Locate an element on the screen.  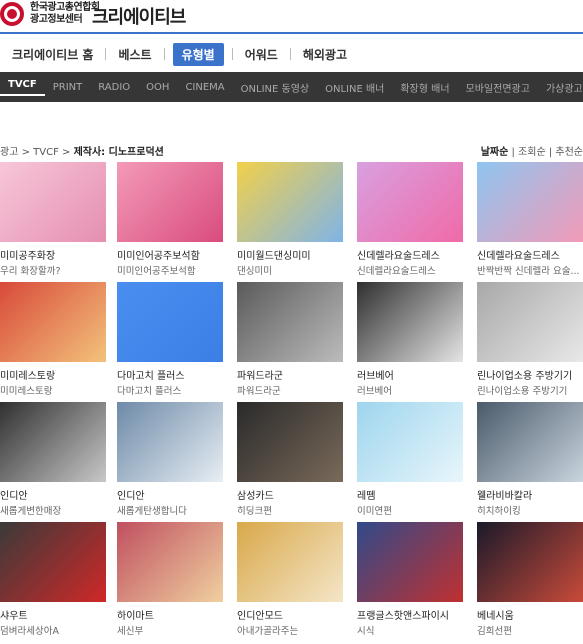
ad-card: 인디안새롭게변한매장 is located at coordinates (53, 458).